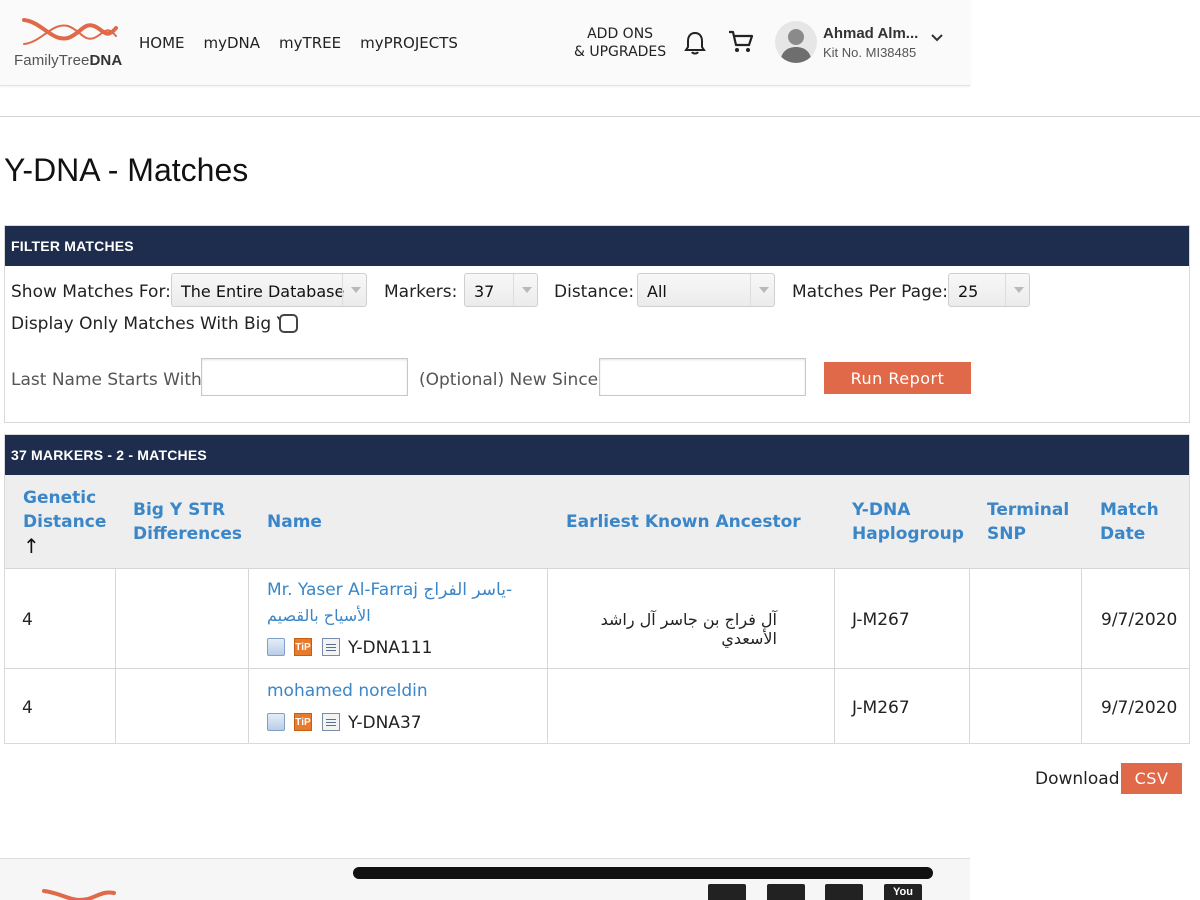  I want to click on main-nav: HOME myDNA myTREE myPROJECTS, so click(298, 43).